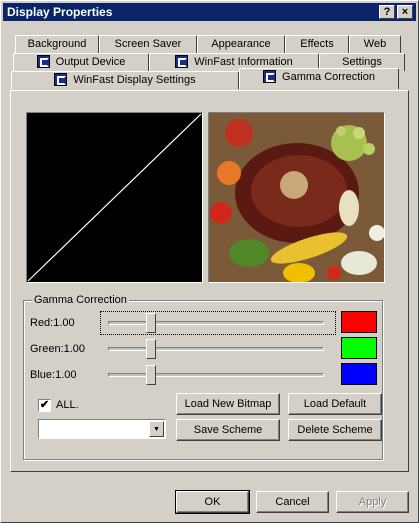 Image resolution: width=419 pixels, height=523 pixels. I want to click on gamma-curve-preview, so click(114, 197).